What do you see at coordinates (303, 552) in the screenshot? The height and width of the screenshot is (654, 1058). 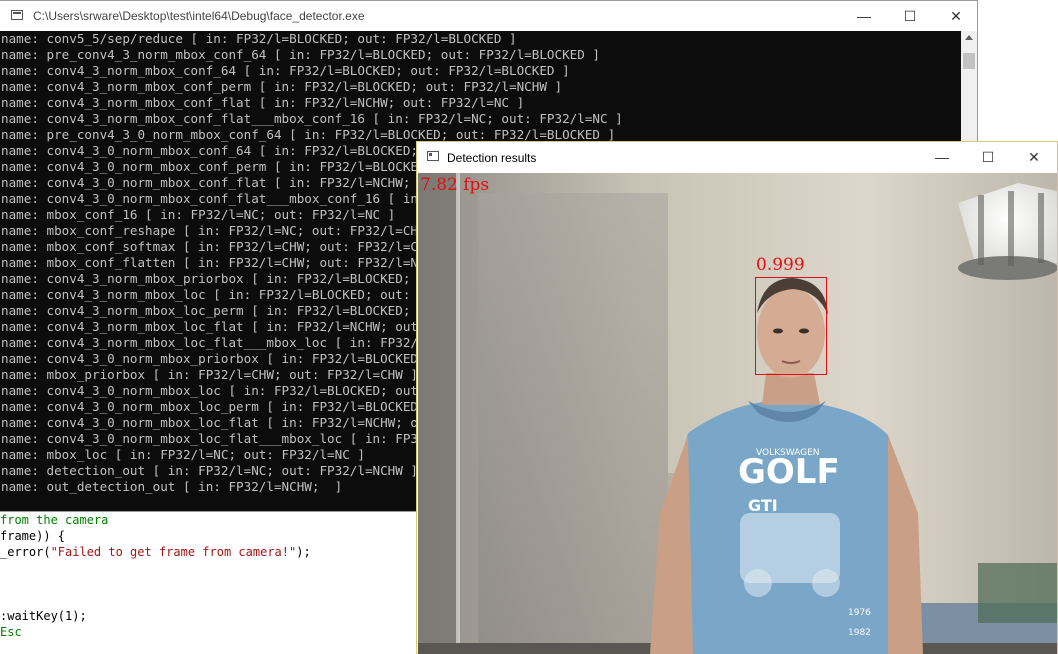 I see `code-tail: );` at bounding box center [303, 552].